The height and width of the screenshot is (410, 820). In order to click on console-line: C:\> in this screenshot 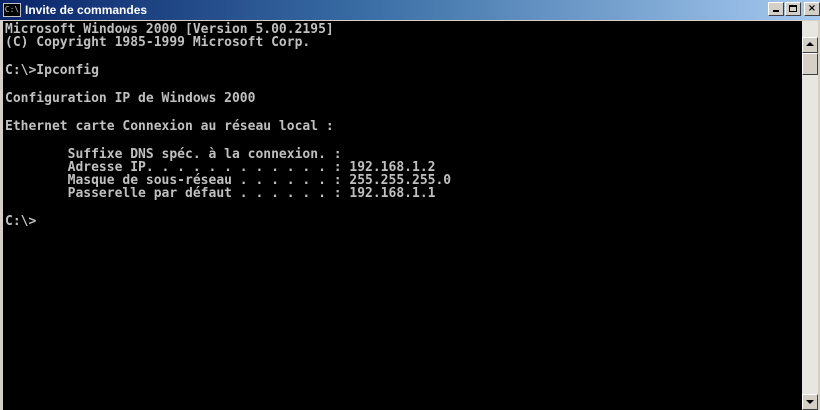, I will do `click(21, 221)`.